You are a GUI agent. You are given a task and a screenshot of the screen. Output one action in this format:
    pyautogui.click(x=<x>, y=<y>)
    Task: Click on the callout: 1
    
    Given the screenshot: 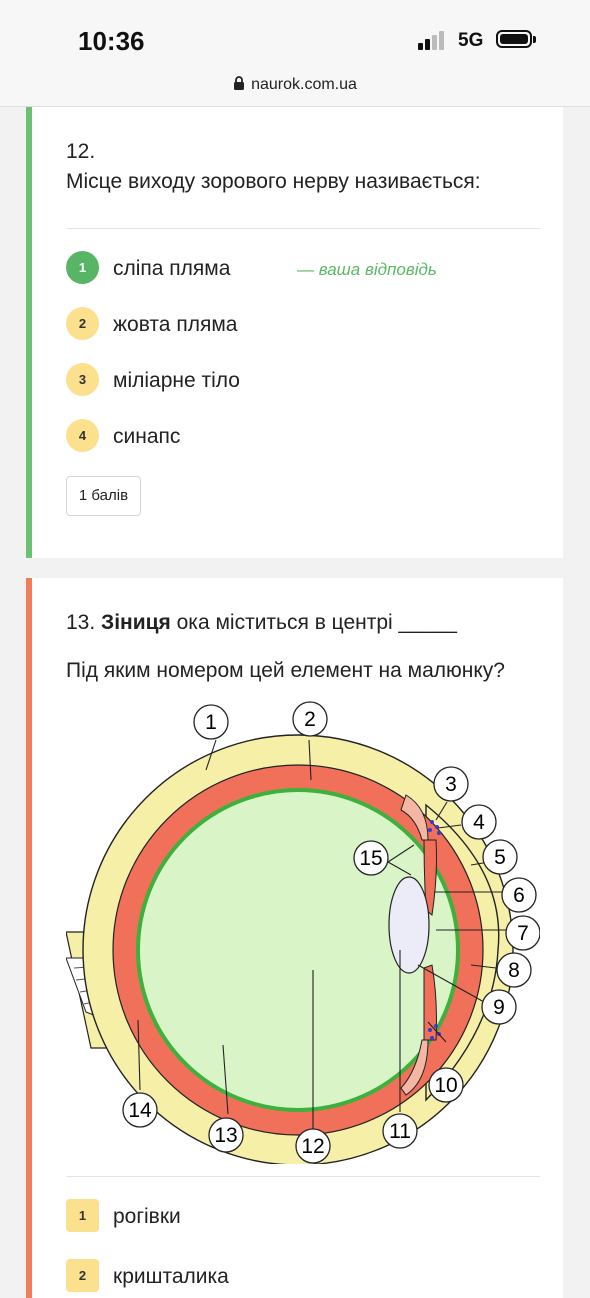 What is the action you would take?
    pyautogui.click(x=211, y=722)
    